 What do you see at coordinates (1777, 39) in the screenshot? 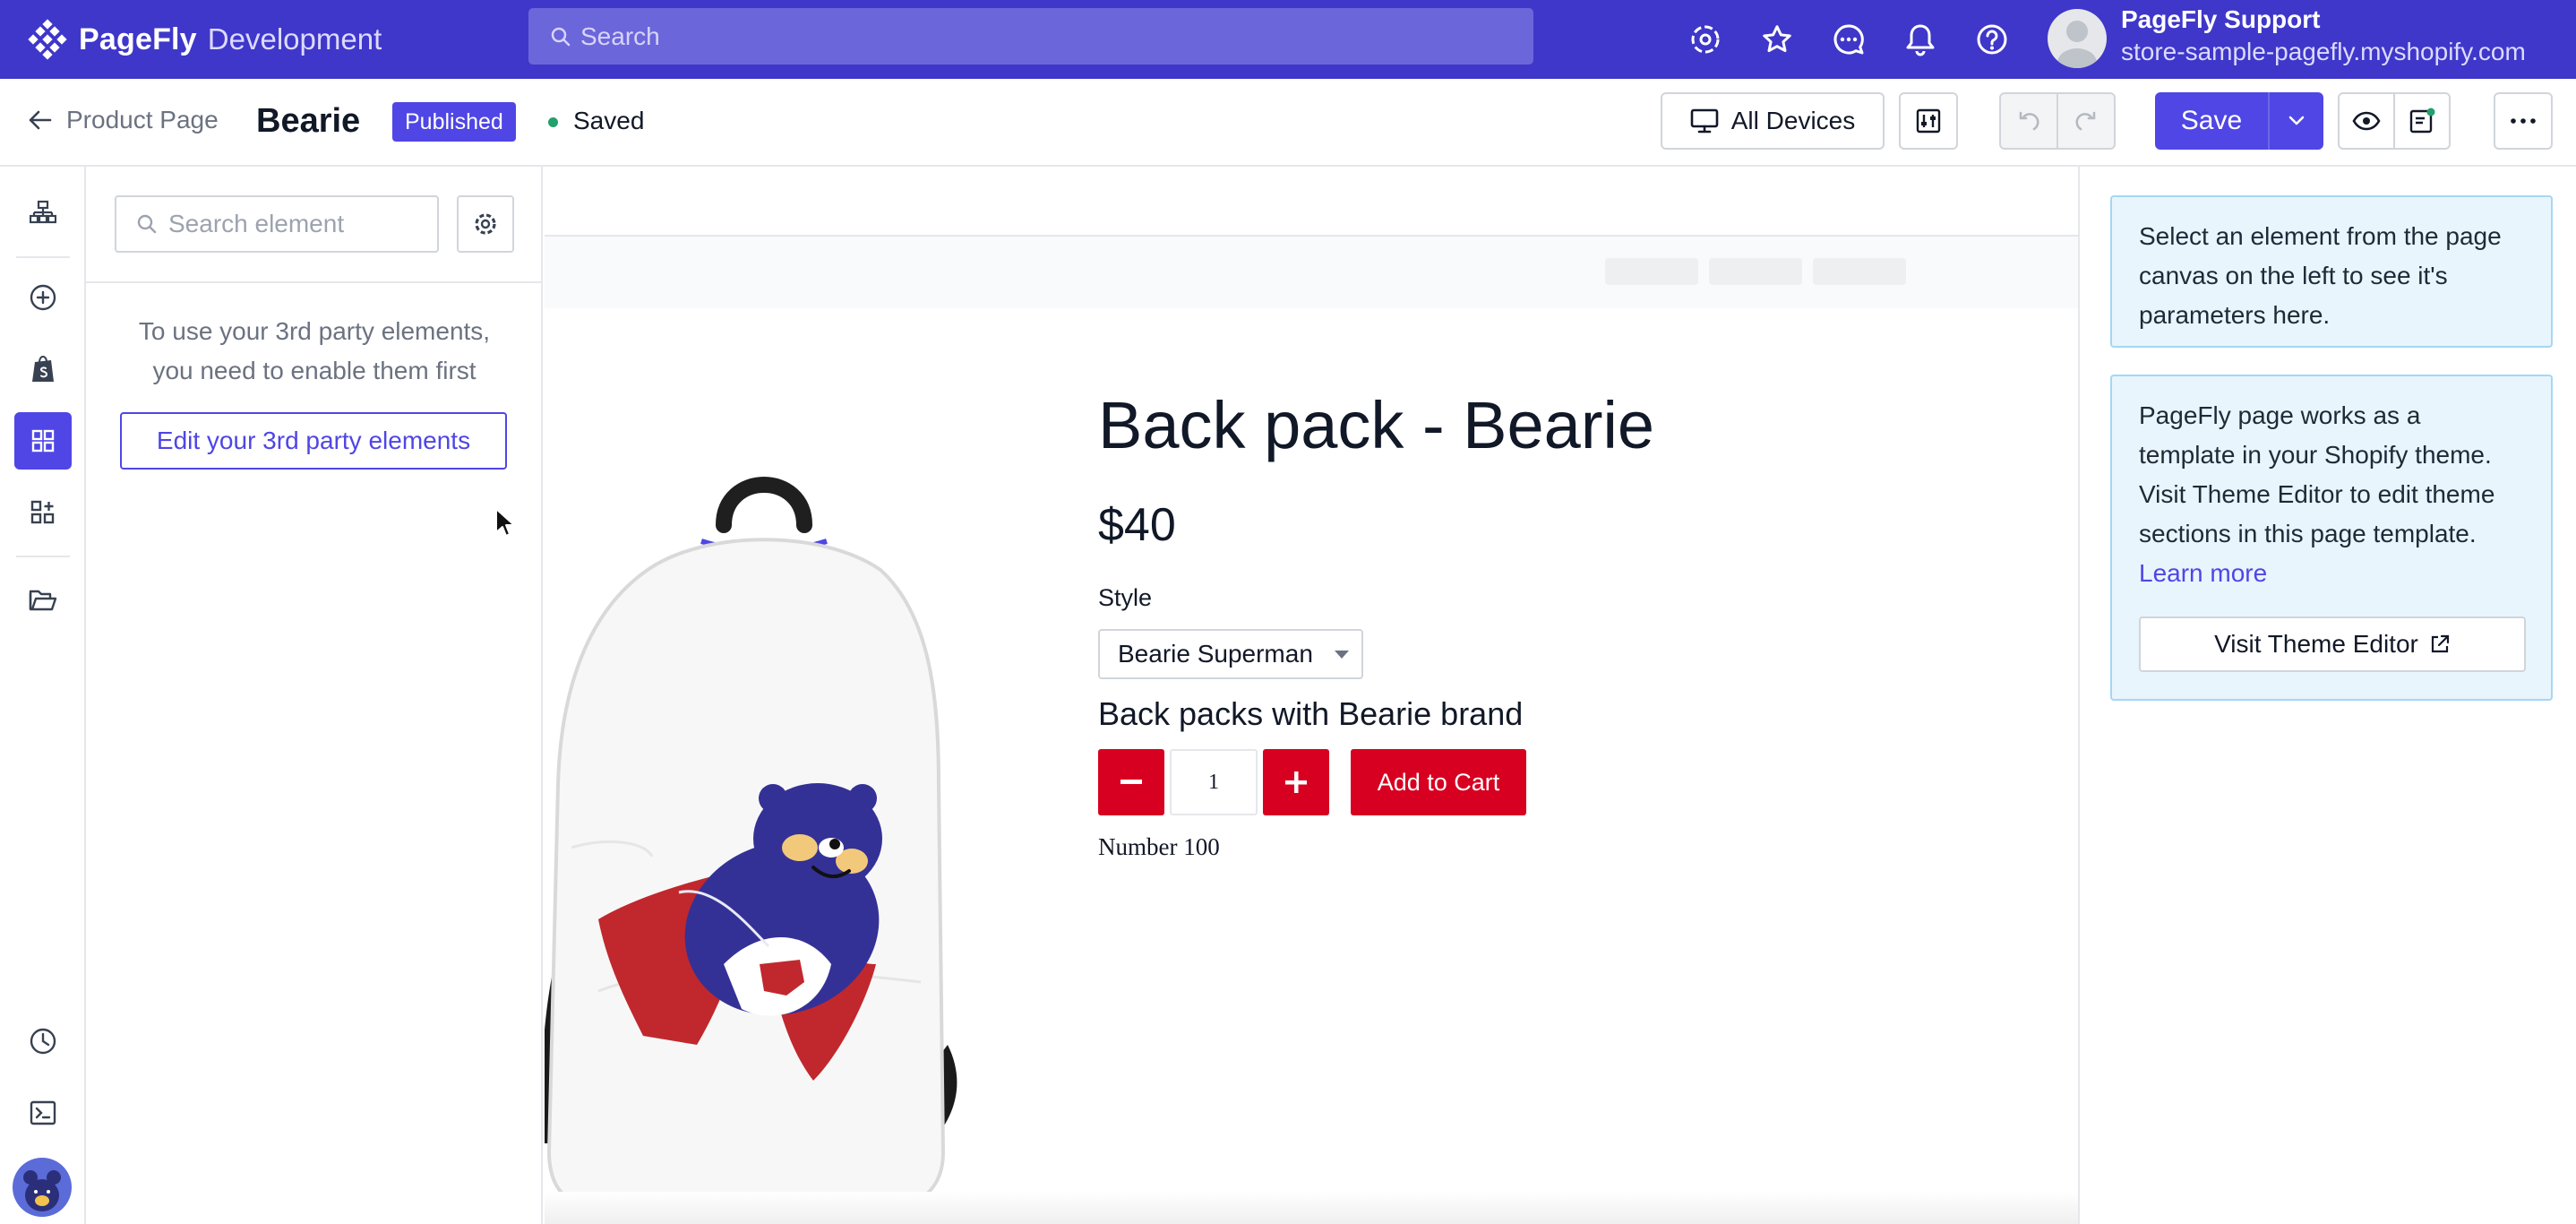
I see `star-icon` at bounding box center [1777, 39].